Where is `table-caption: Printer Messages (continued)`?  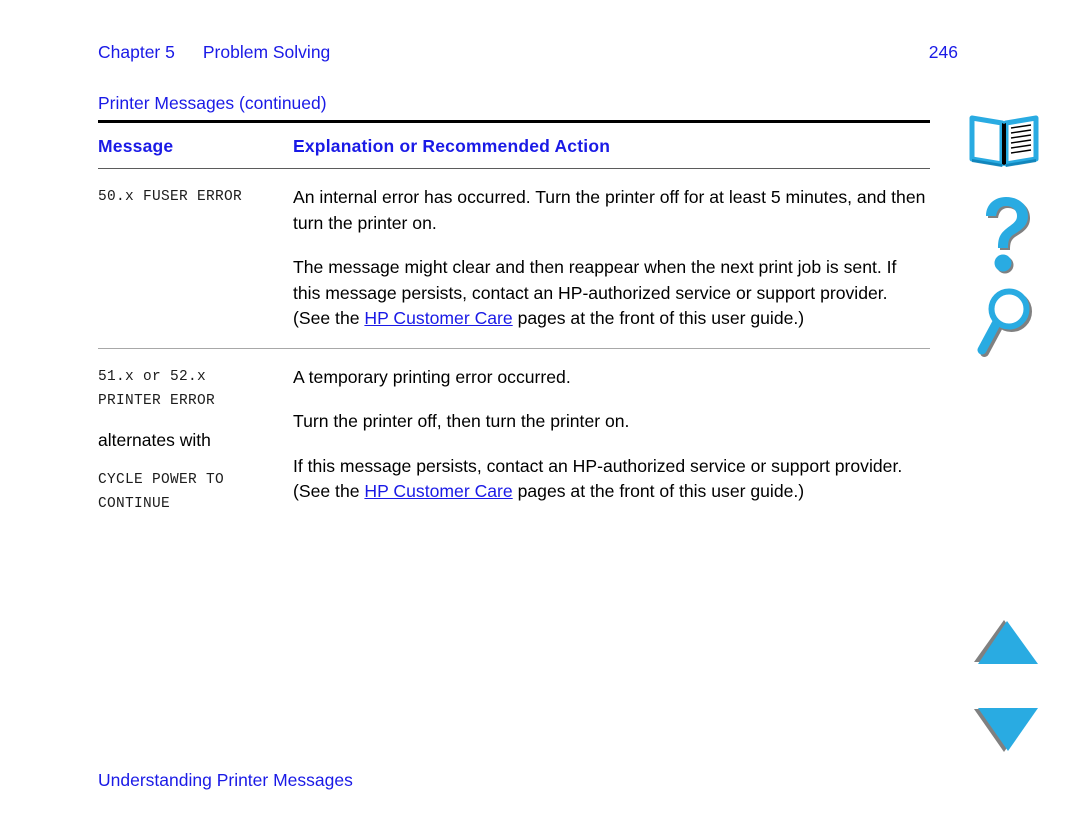 table-caption: Printer Messages (continued) is located at coordinates (212, 103).